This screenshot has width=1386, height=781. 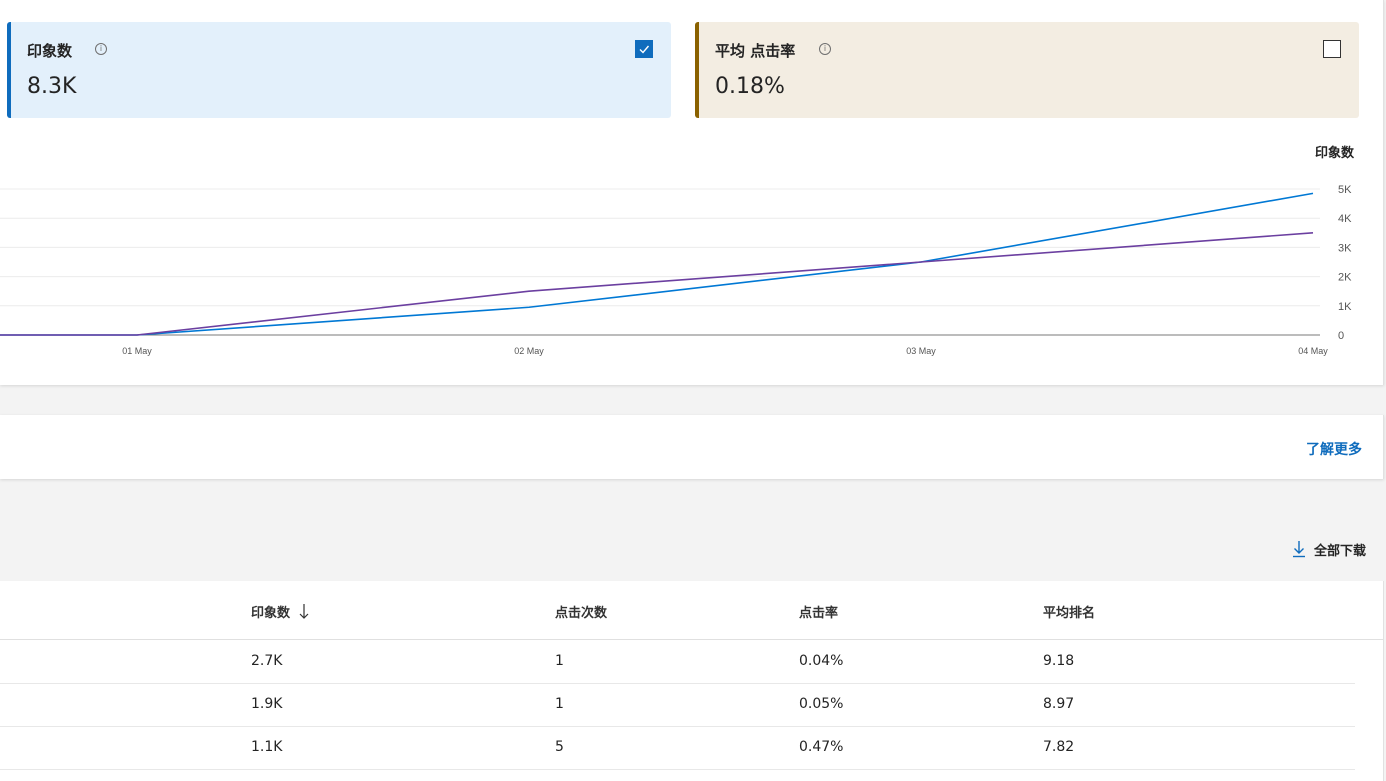 What do you see at coordinates (1345, 219) in the screenshot?
I see `y-tick-label: 4K` at bounding box center [1345, 219].